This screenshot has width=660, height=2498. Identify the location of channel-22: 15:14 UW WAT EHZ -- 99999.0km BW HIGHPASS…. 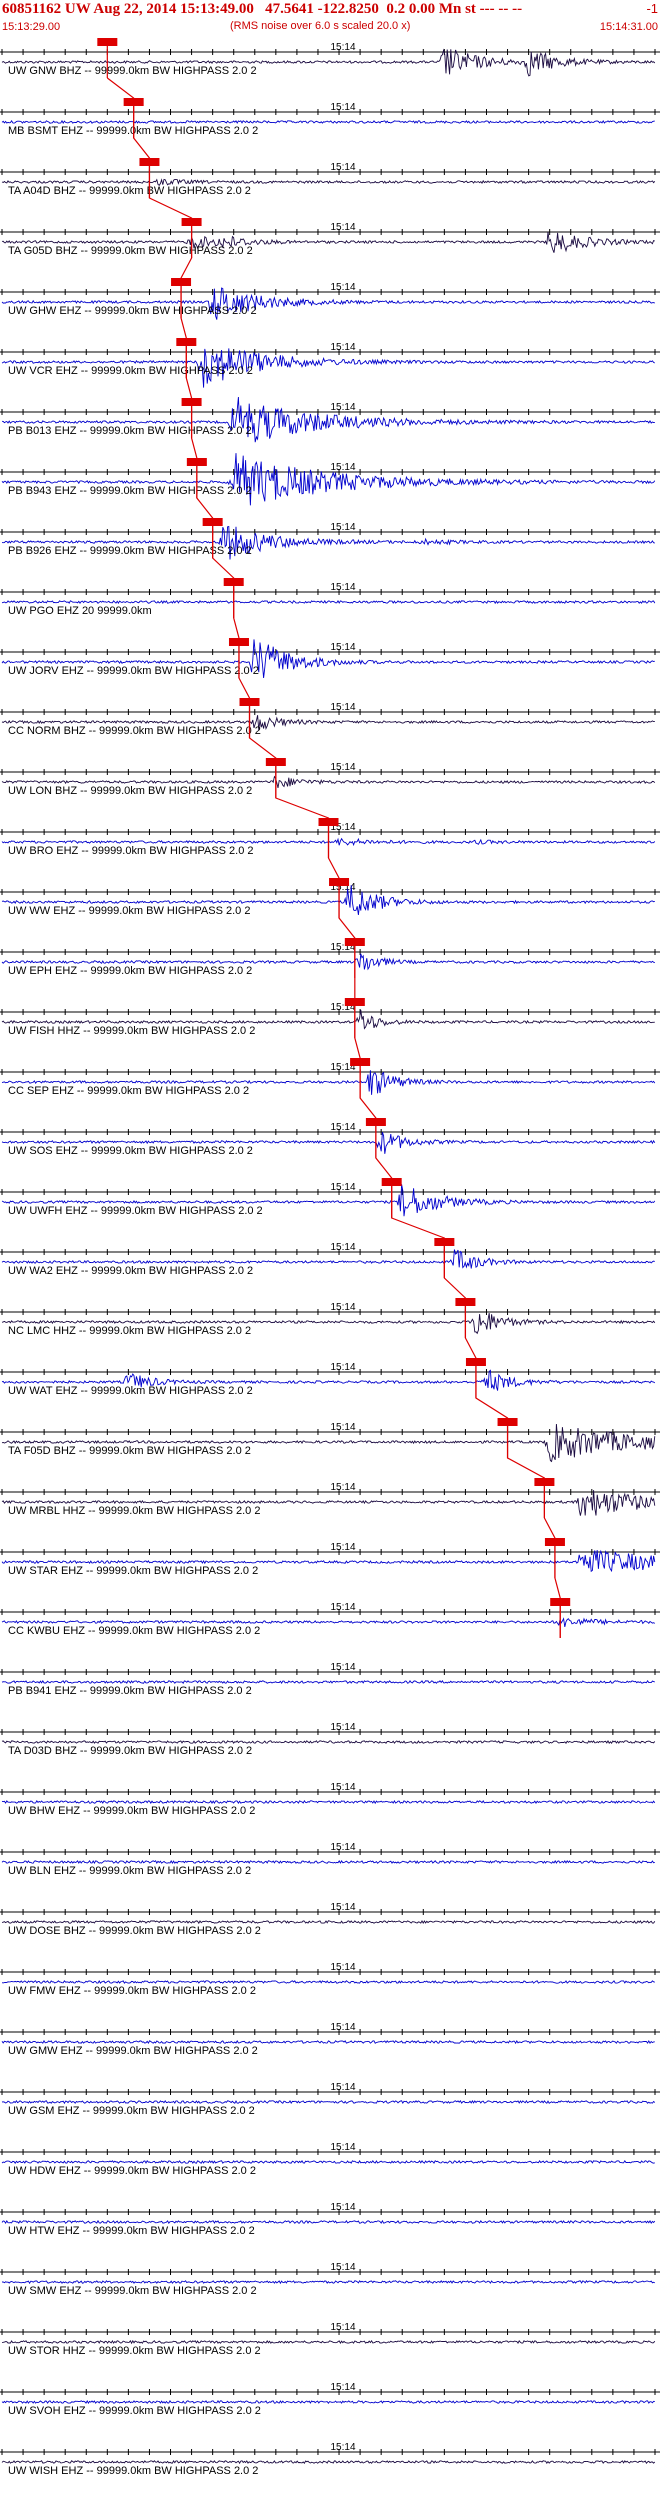
(330, 1378).